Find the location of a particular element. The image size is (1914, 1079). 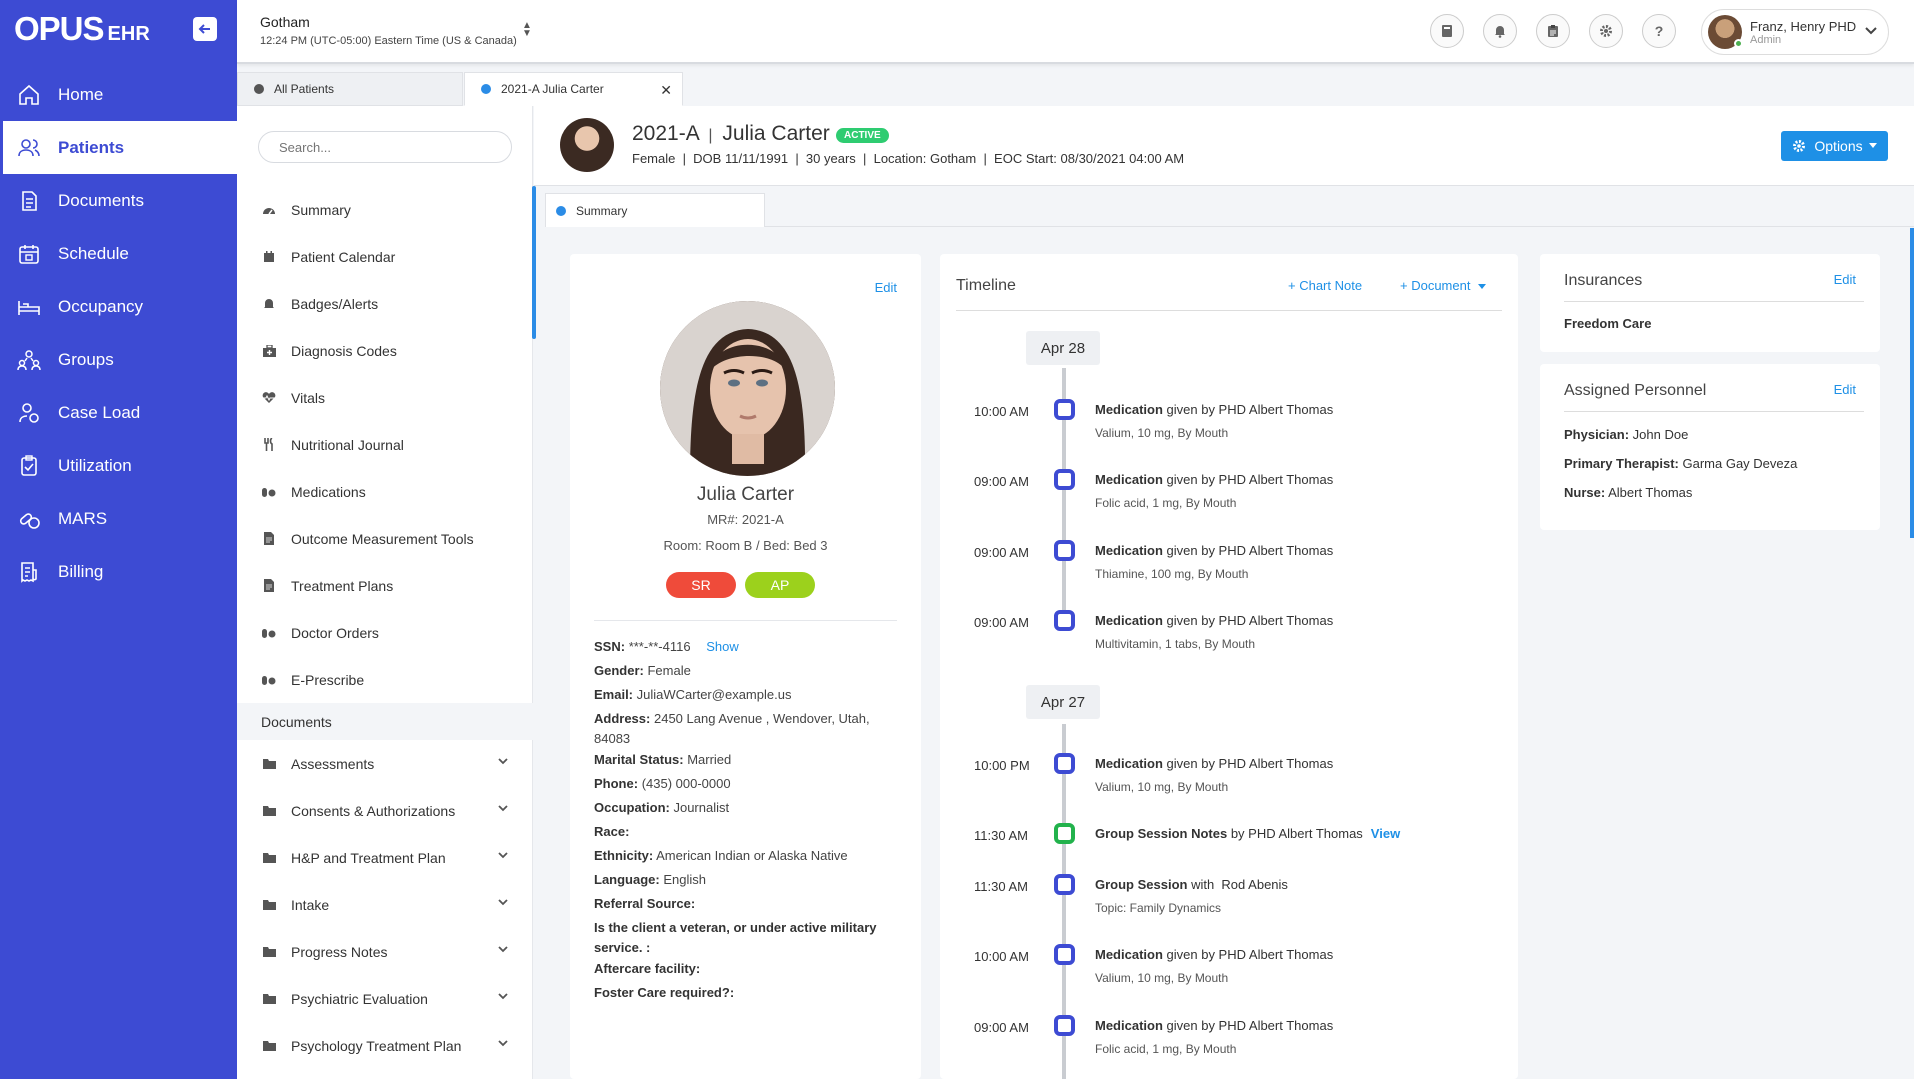

tab-summary-label: Summary is located at coordinates (602, 210).